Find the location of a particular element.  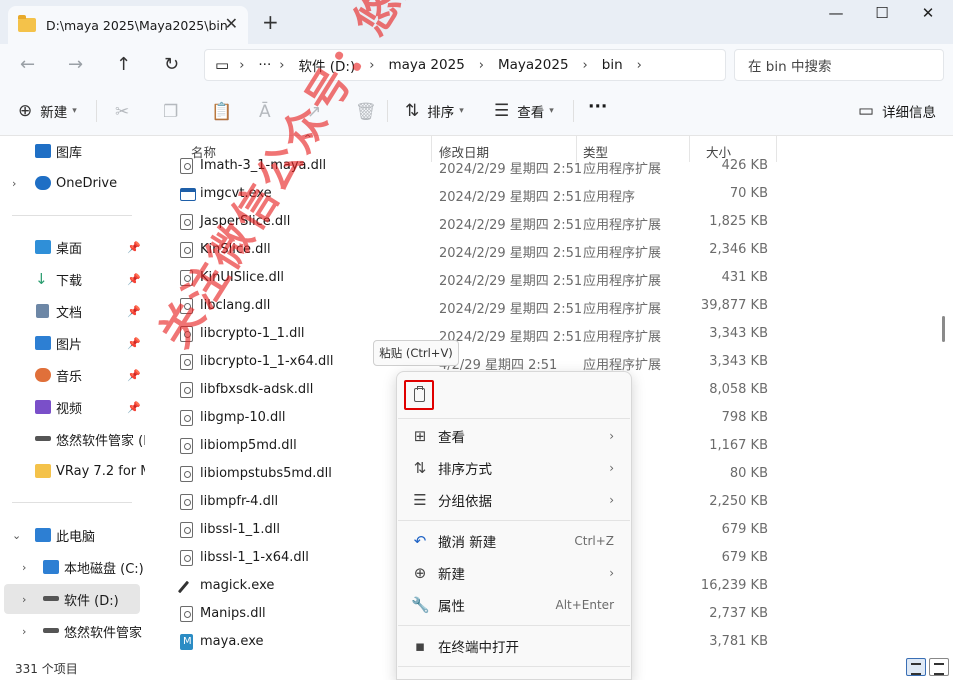

document-icon is located at coordinates (42, 311).